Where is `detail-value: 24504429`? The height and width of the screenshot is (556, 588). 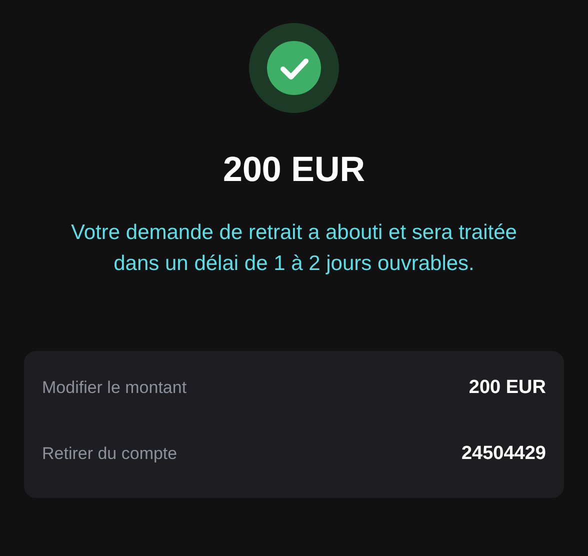
detail-value: 24504429 is located at coordinates (503, 454).